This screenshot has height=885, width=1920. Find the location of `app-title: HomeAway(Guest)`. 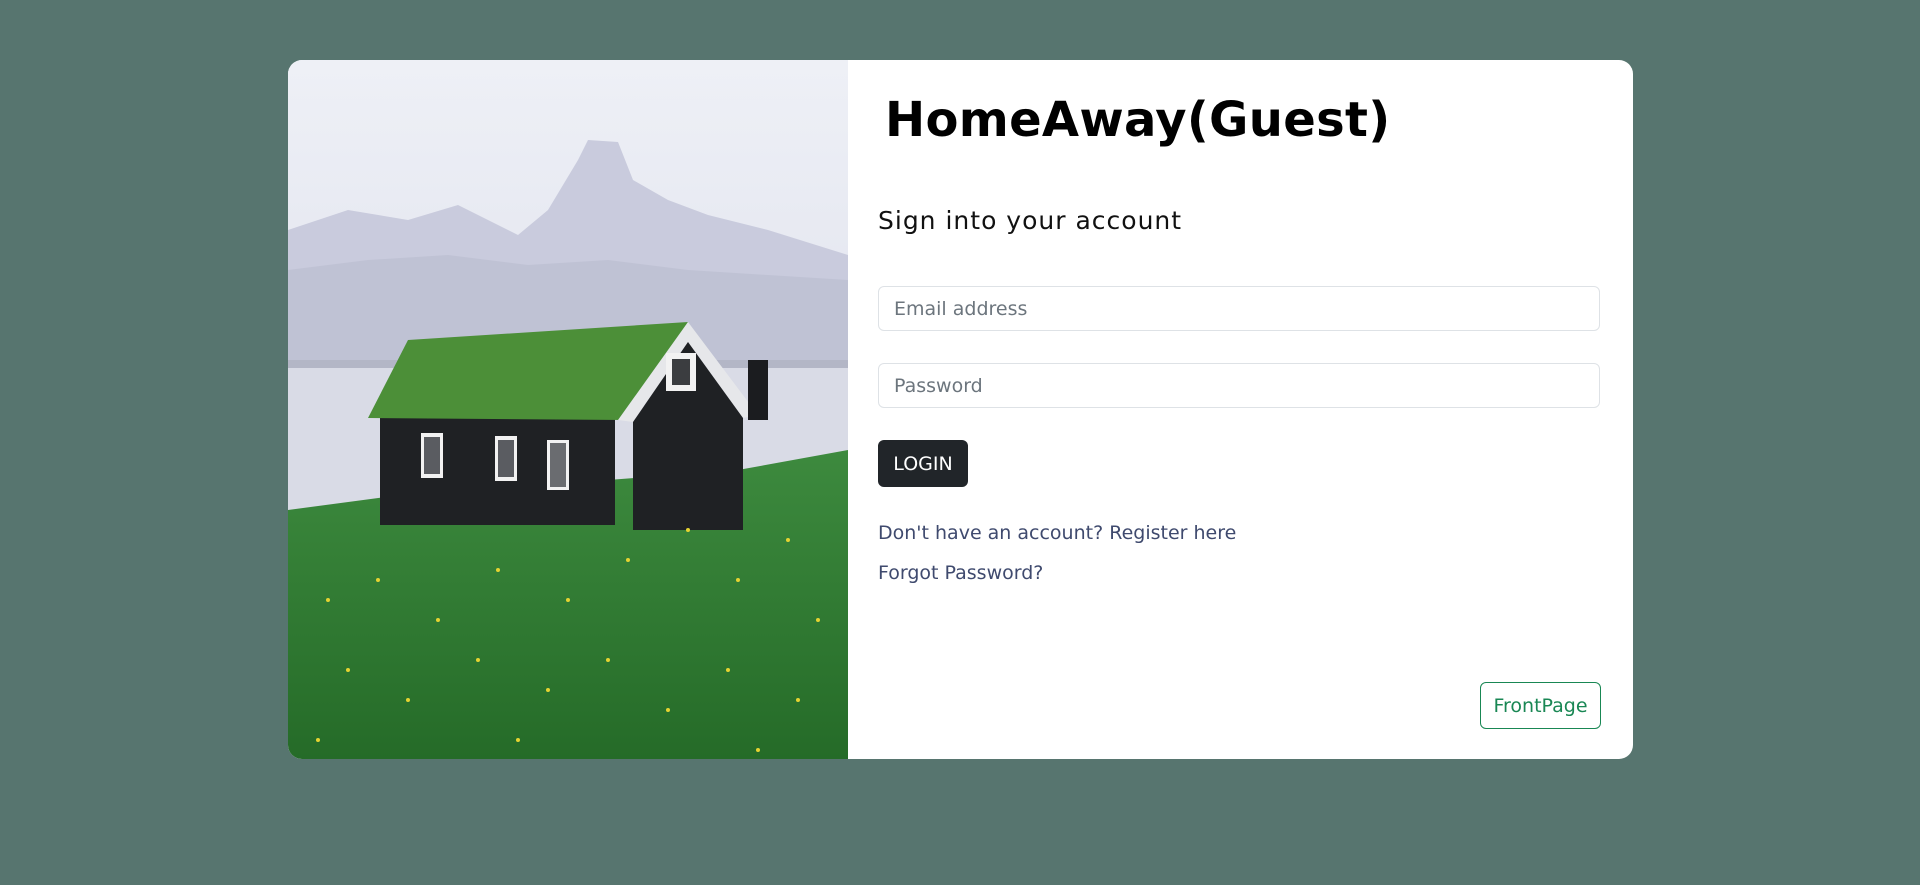

app-title: HomeAway(Guest) is located at coordinates (1138, 120).